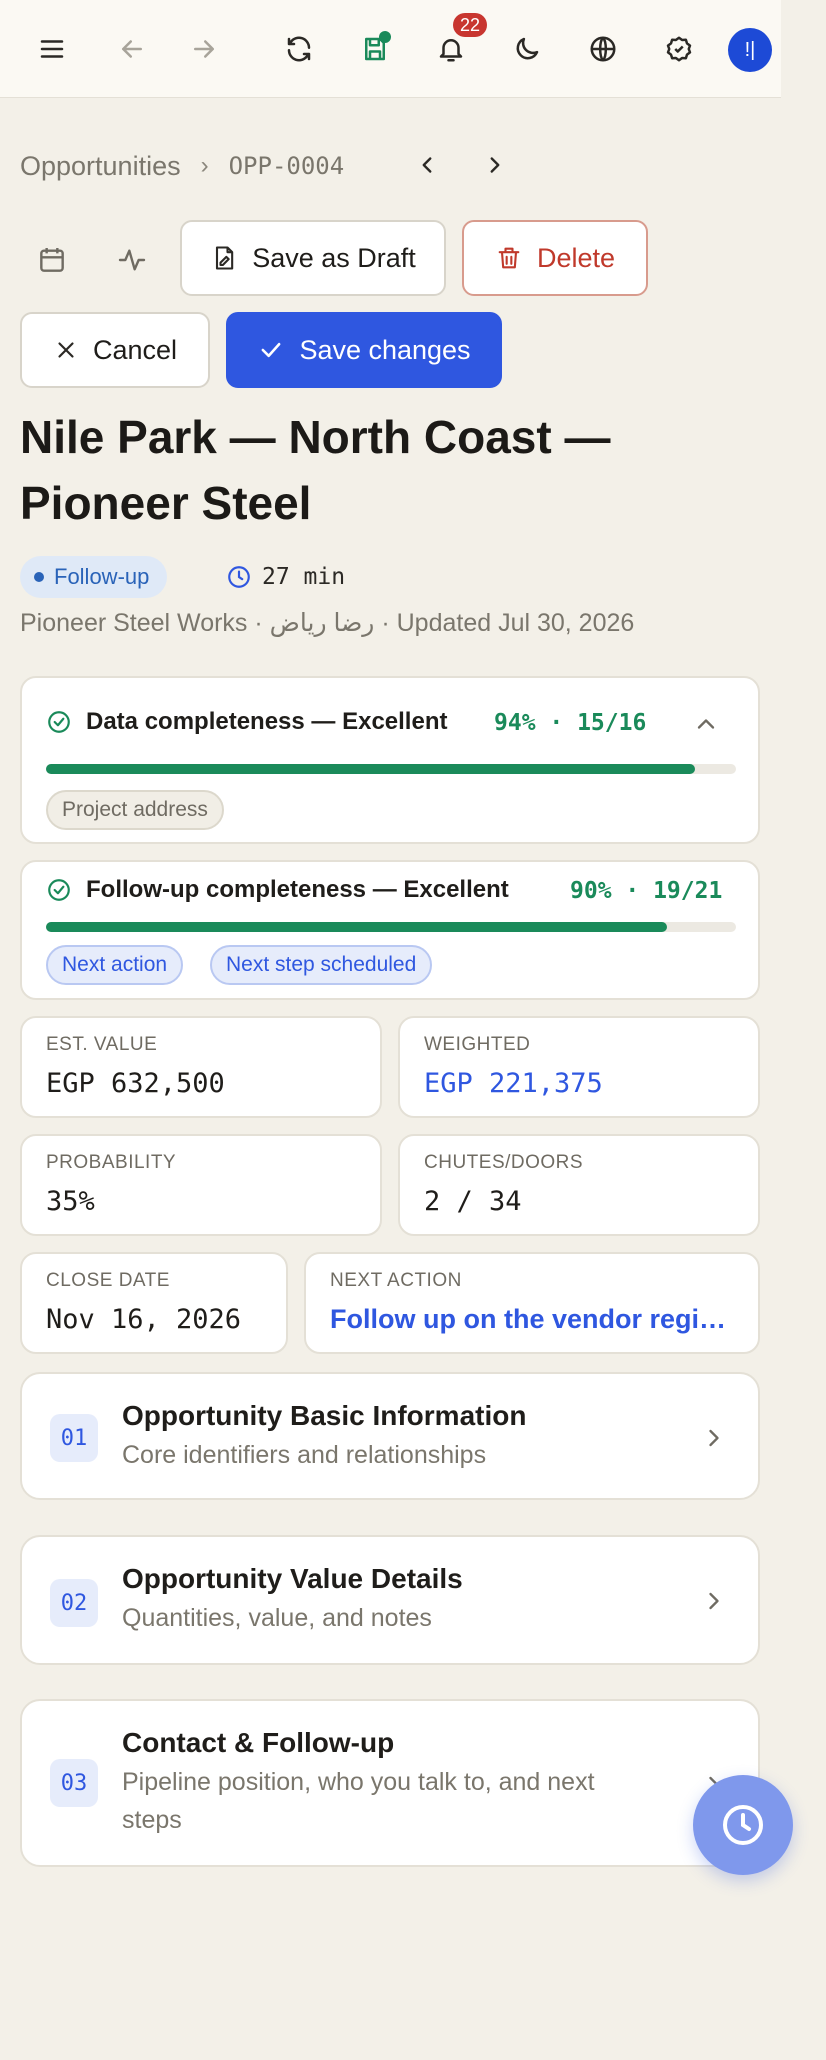 This screenshot has width=826, height=2060. I want to click on save-changes-button: Save changes, so click(364, 350).